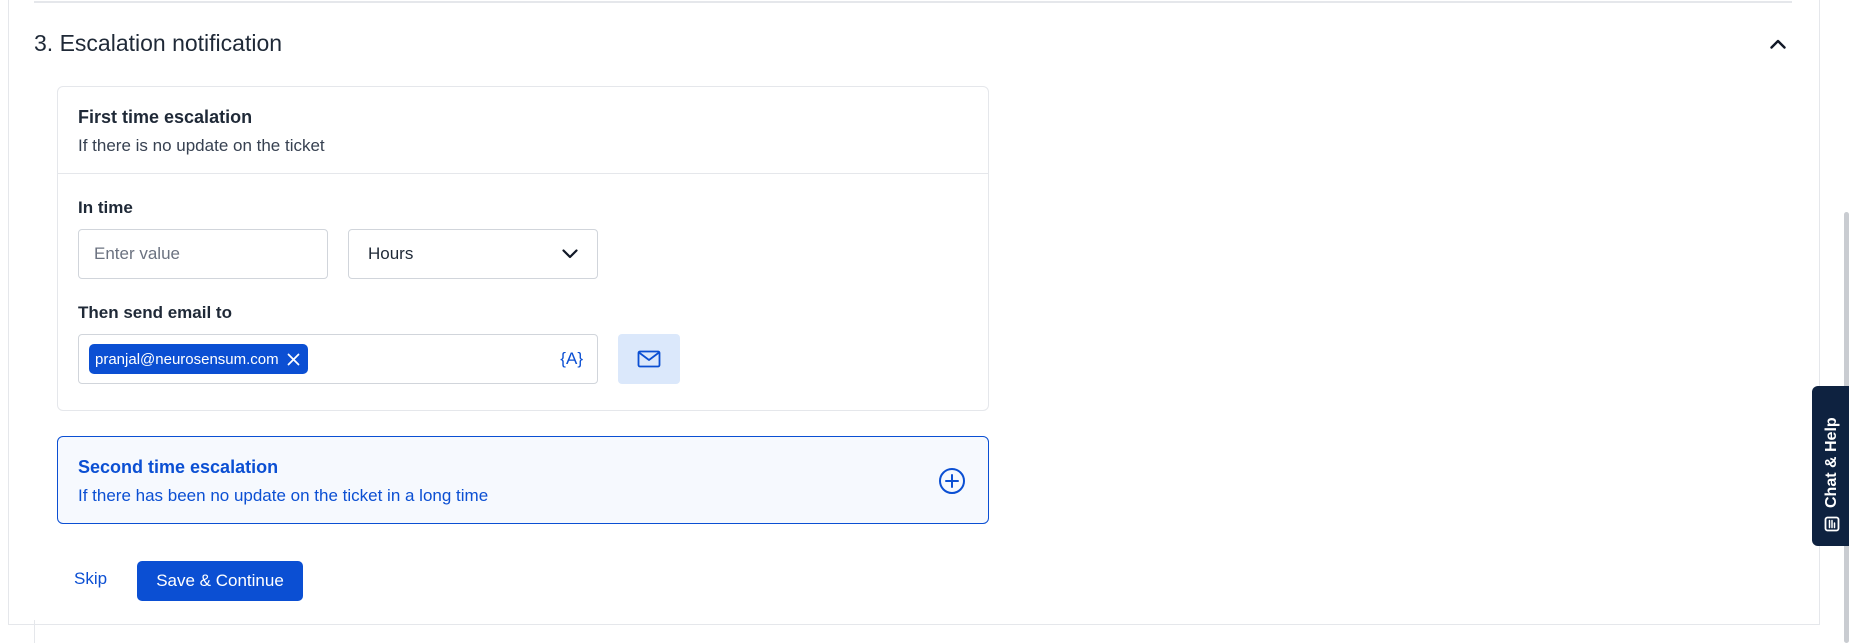 The height and width of the screenshot is (643, 1849). I want to click on second-escalation-title: Second time escalation, so click(178, 467).